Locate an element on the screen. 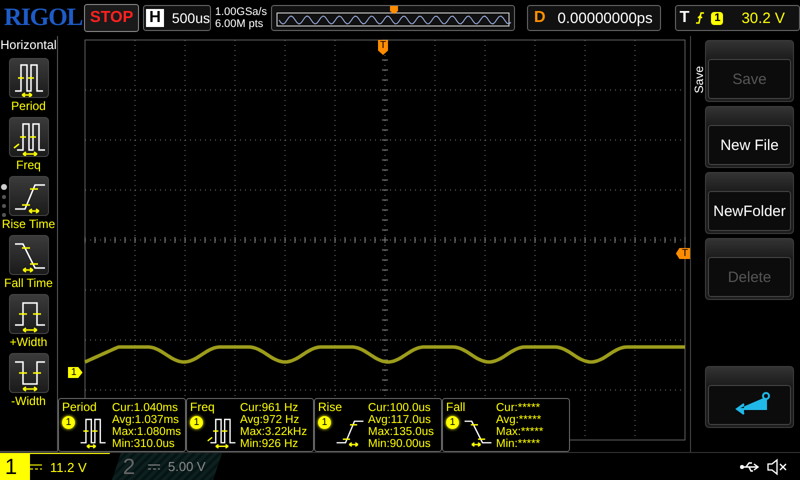 The image size is (800, 480). measurement-value: Avg:***** is located at coordinates (519, 420).